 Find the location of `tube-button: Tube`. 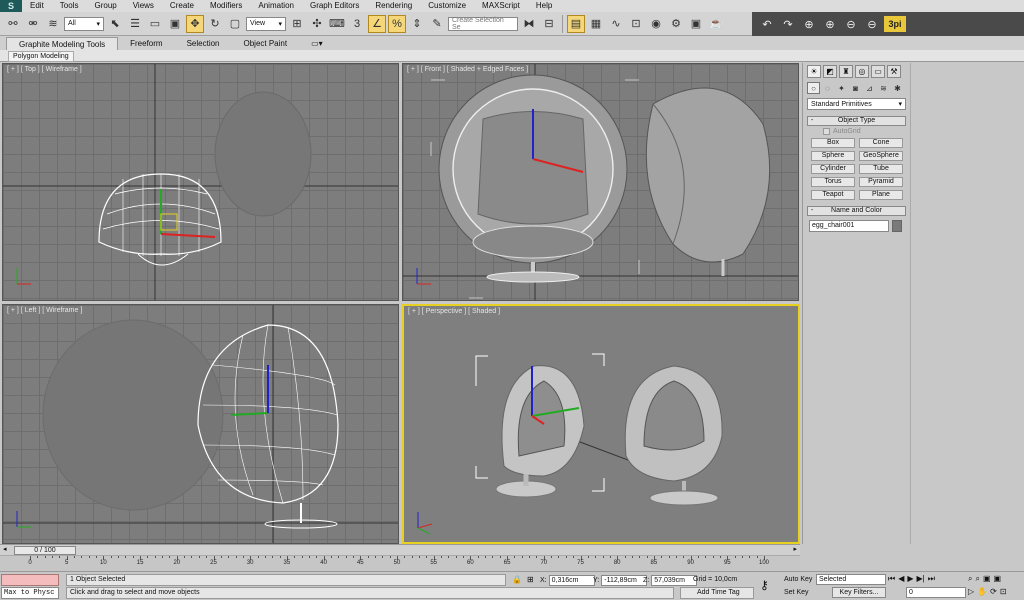

tube-button: Tube is located at coordinates (881, 169).